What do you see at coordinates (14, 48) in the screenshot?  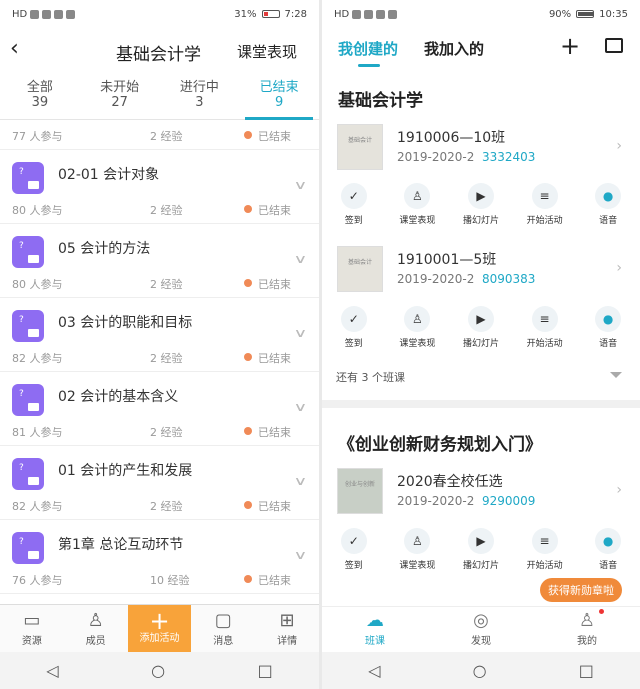 I see `back-icon: ‹` at bounding box center [14, 48].